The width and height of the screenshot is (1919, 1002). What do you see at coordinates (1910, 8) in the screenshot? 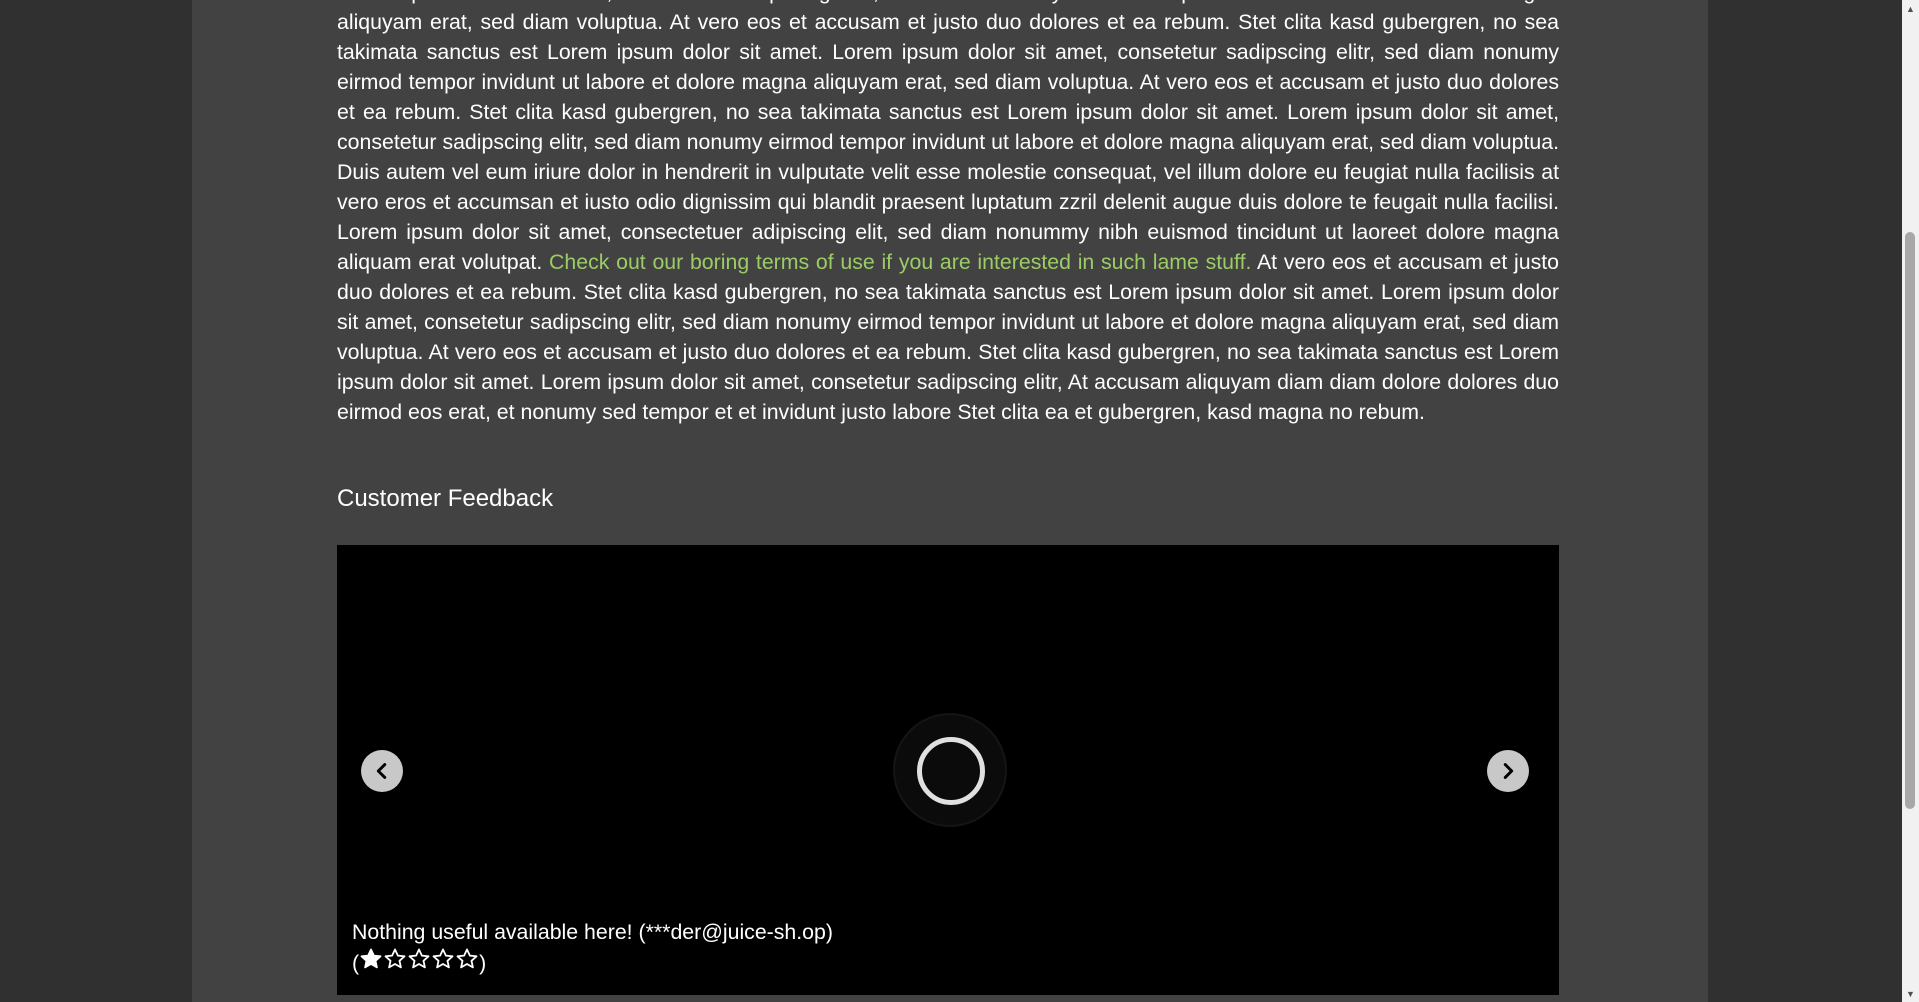
I see `scroll-up-arrow-icon: ▲` at bounding box center [1910, 8].